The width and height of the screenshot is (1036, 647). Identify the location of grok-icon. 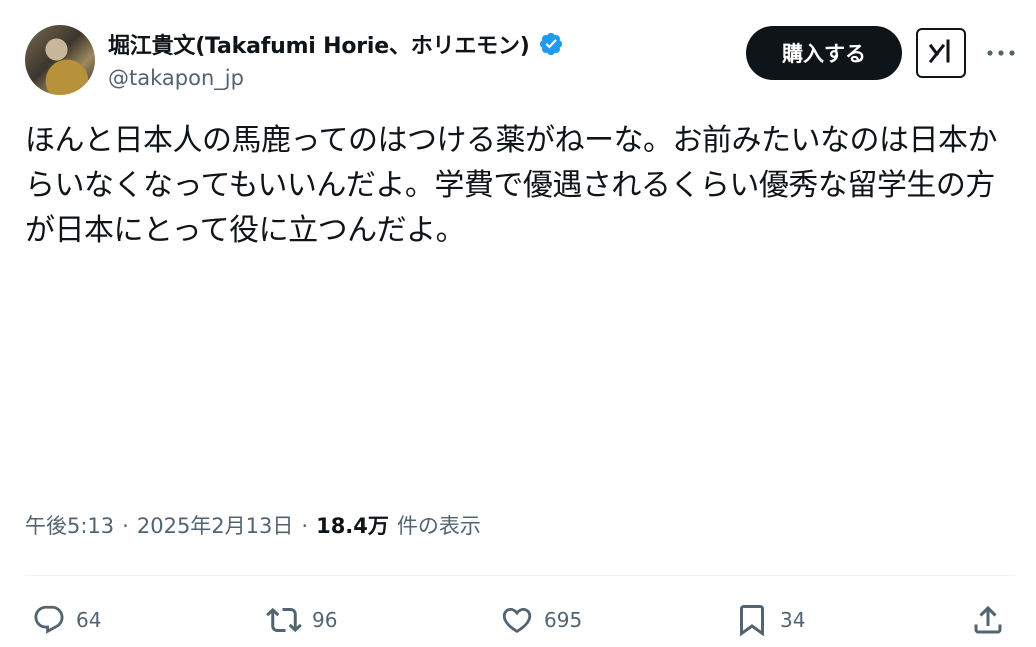
(941, 53).